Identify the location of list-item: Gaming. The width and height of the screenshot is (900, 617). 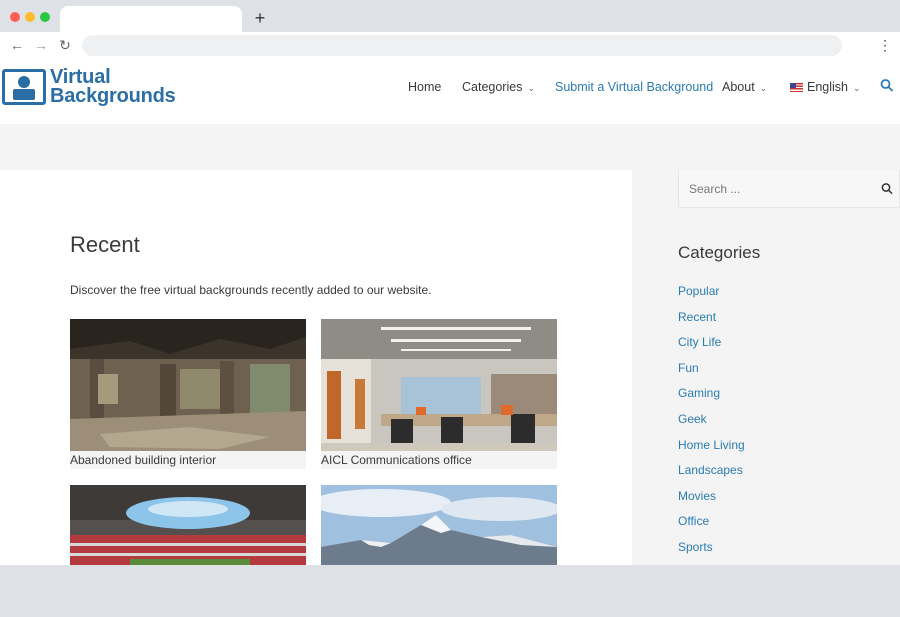
(711, 397).